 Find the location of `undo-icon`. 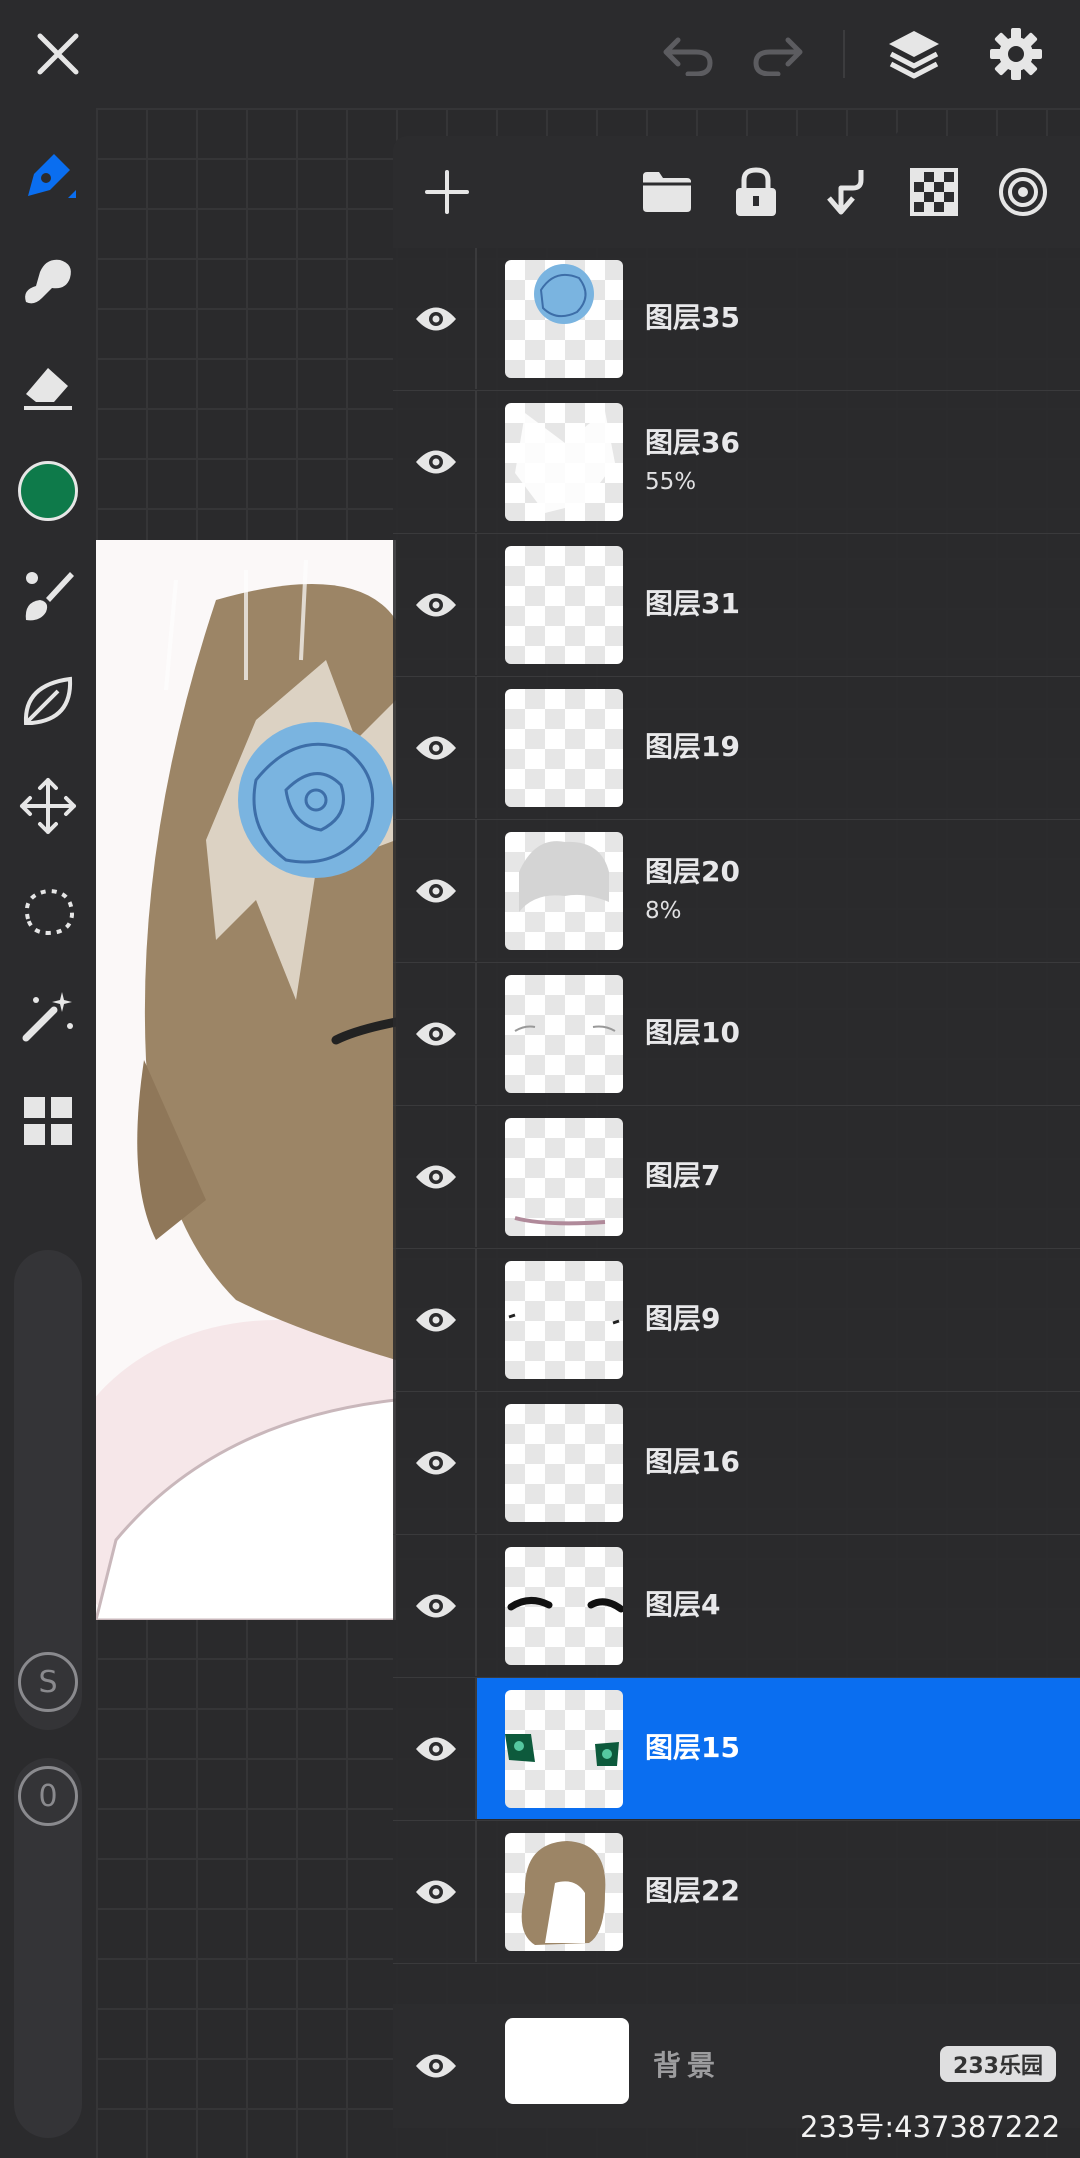

undo-icon is located at coordinates (688, 54).